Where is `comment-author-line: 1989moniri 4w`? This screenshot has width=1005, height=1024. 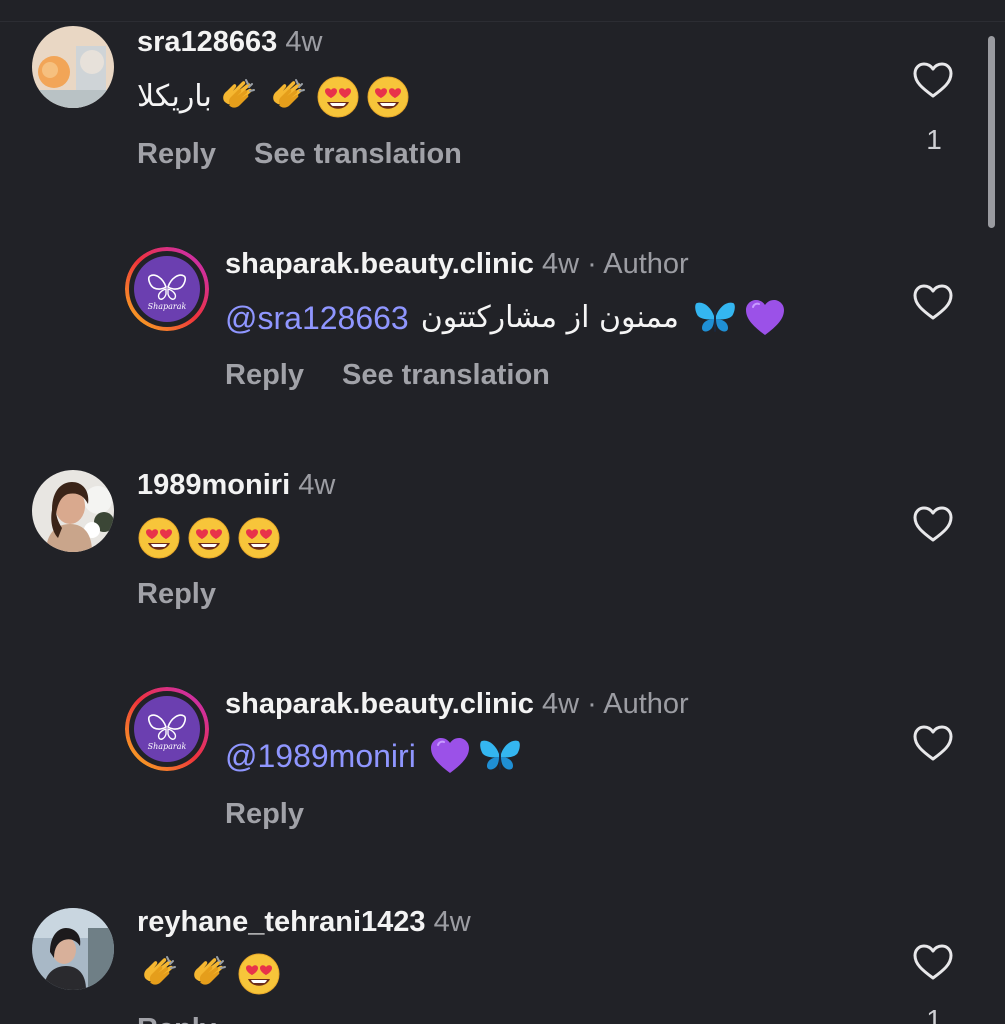 comment-author-line: 1989moniri 4w is located at coordinates (236, 485).